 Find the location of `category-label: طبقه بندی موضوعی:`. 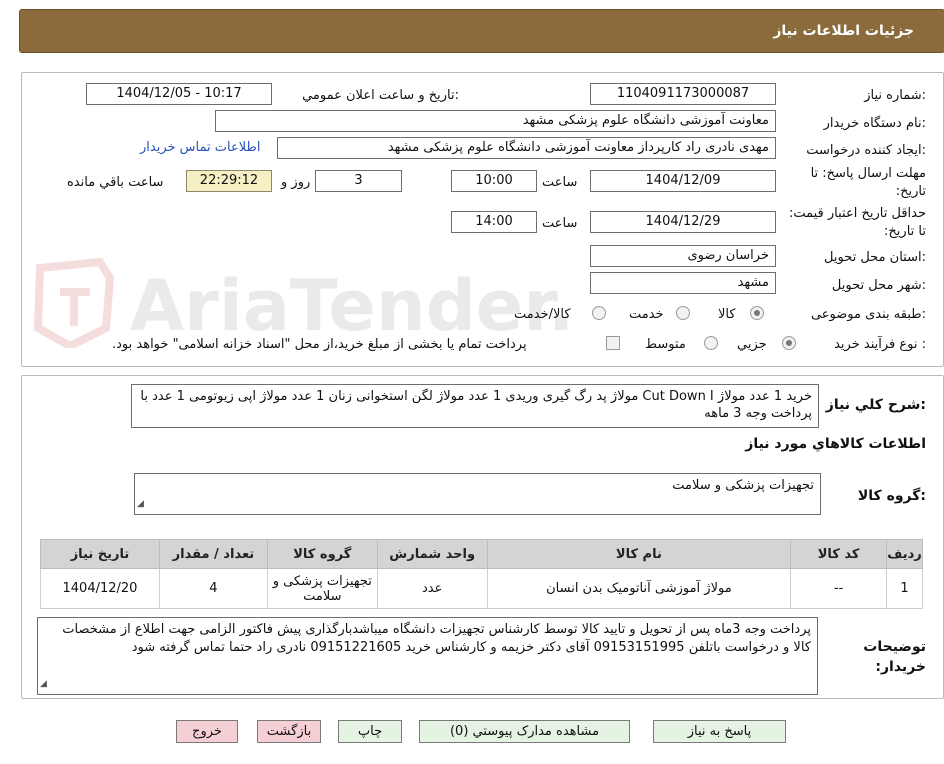

category-label: طبقه بندی موضوعی: is located at coordinates (868, 314).